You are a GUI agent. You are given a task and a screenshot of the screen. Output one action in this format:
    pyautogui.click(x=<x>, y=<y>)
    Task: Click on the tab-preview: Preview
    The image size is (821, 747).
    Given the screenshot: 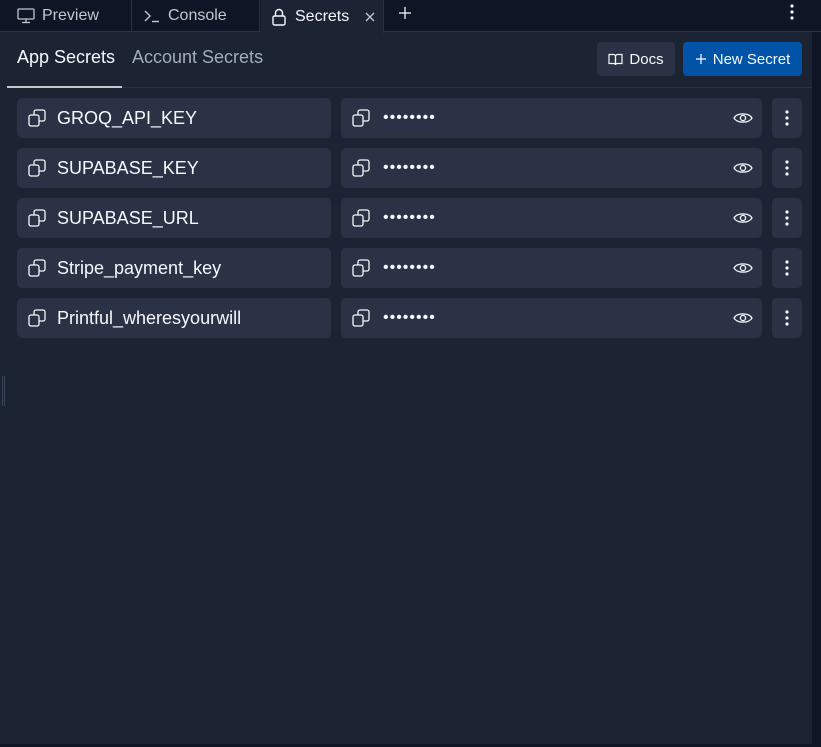 What is the action you would take?
    pyautogui.click(x=66, y=16)
    